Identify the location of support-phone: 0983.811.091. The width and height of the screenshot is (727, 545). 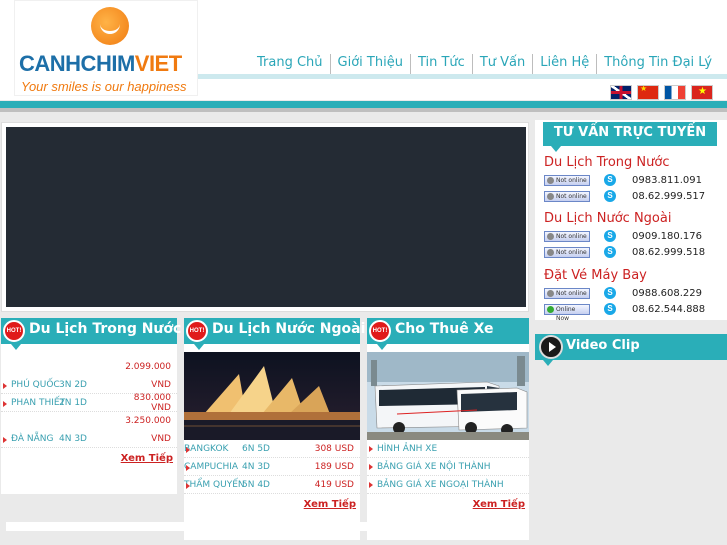
(667, 180).